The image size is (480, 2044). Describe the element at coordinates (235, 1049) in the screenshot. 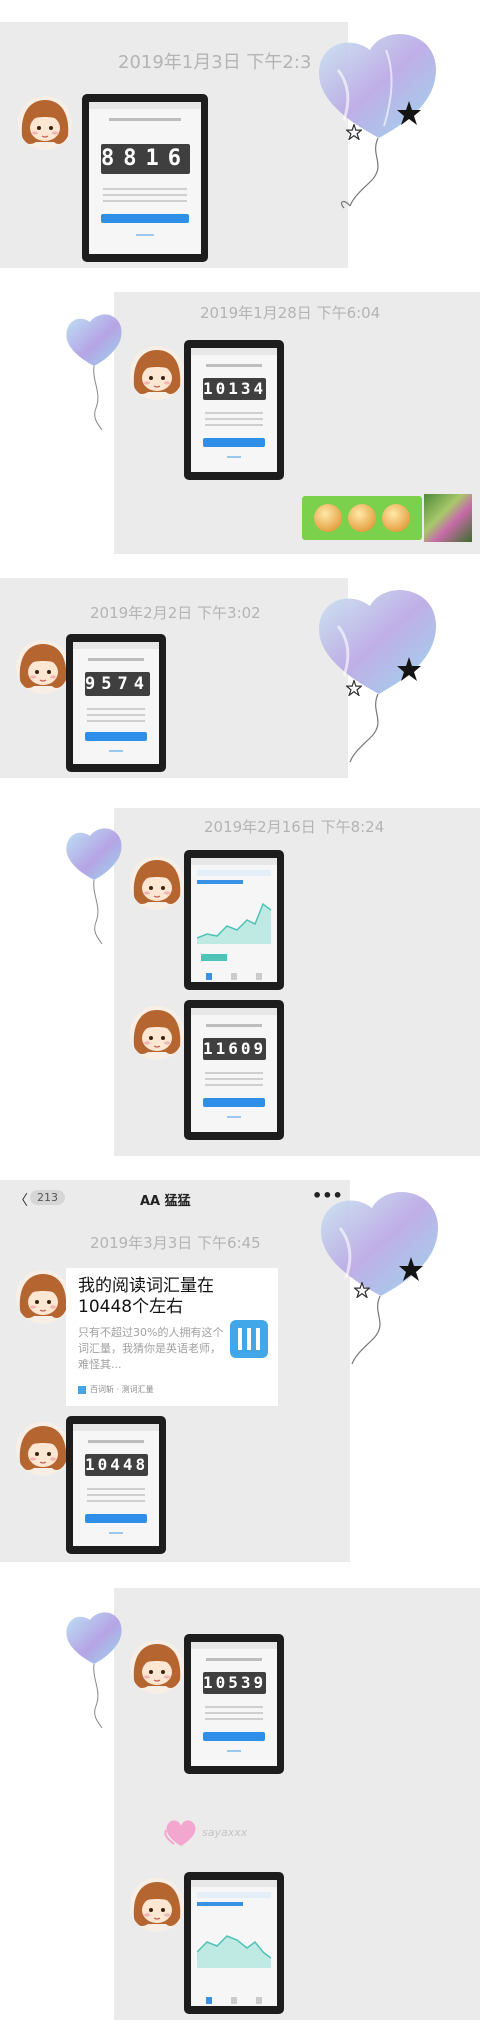

I see `score-digits: 11609` at that location.